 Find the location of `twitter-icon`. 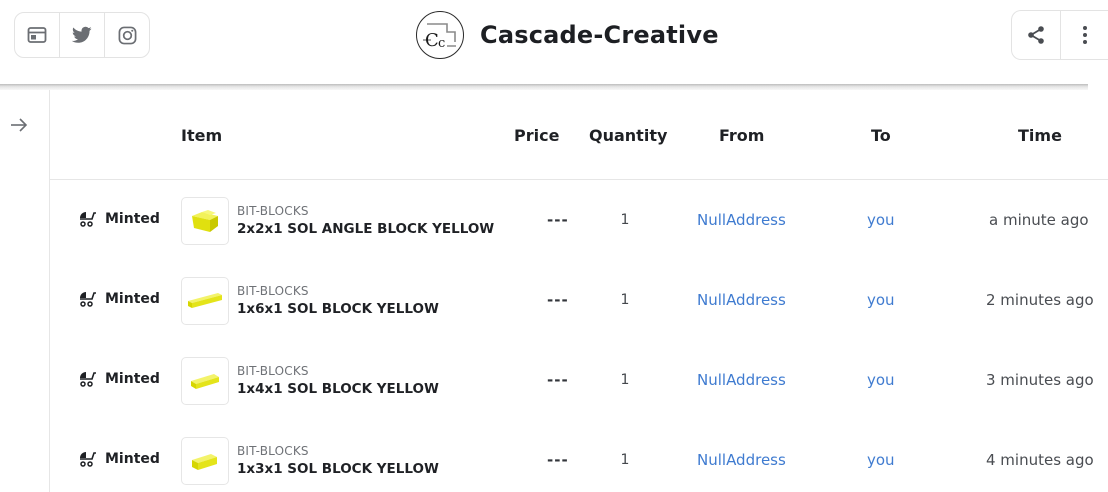

twitter-icon is located at coordinates (82, 34).